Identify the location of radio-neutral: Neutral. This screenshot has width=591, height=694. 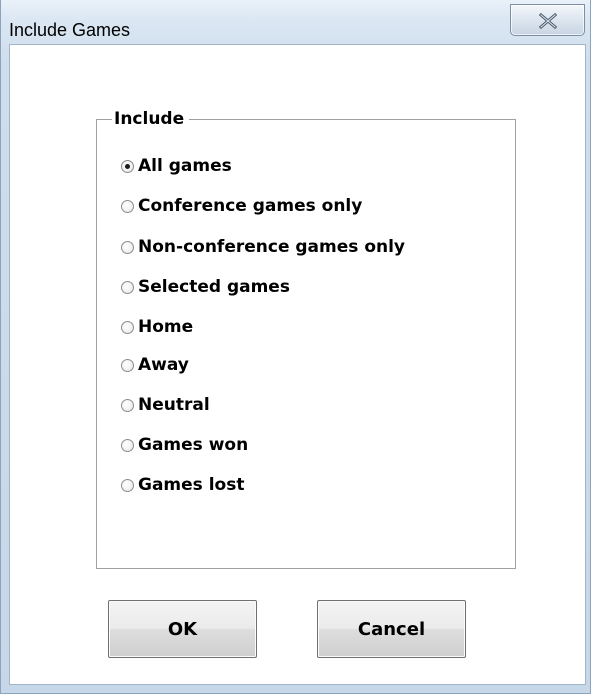
(165, 405).